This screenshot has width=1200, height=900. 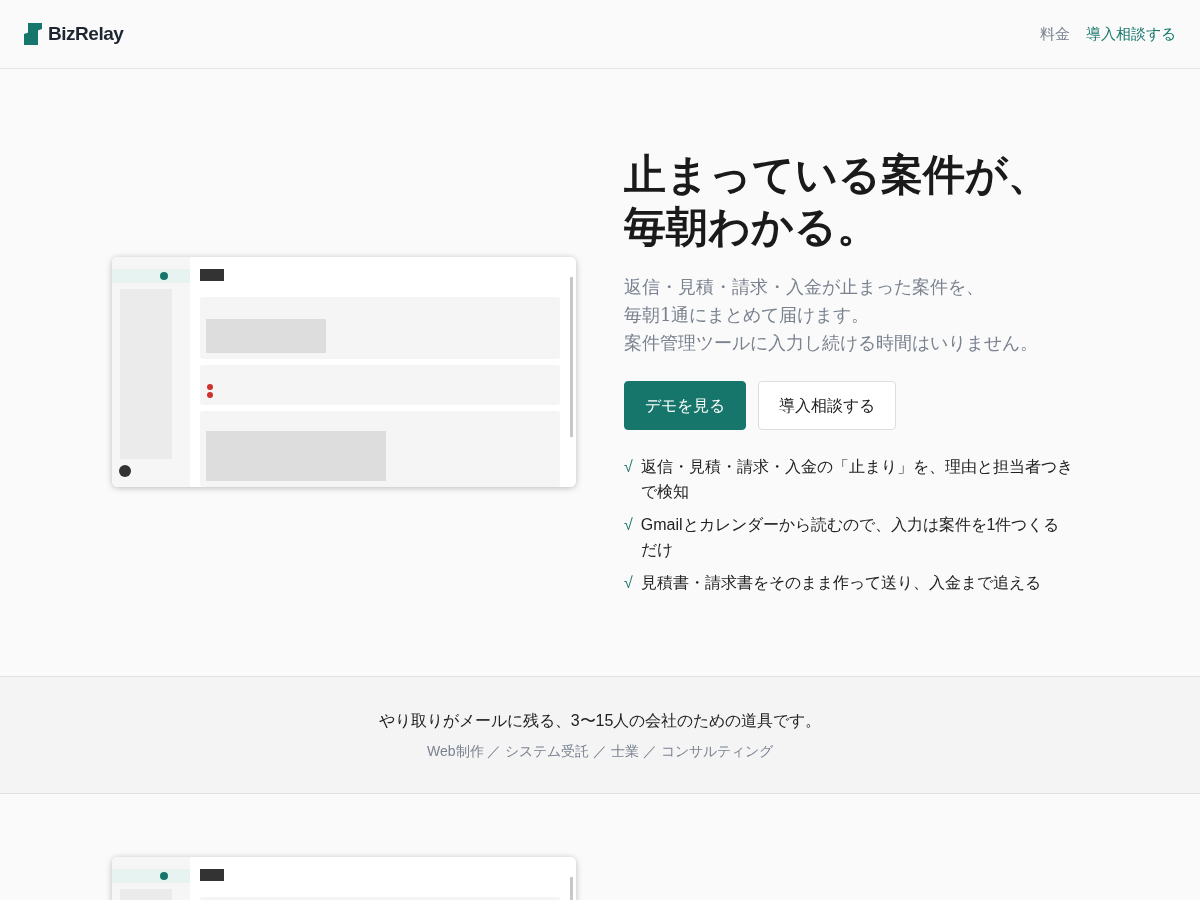 What do you see at coordinates (837, 201) in the screenshot?
I see `hero-title: 止まっている案件が、 毎朝わかる。` at bounding box center [837, 201].